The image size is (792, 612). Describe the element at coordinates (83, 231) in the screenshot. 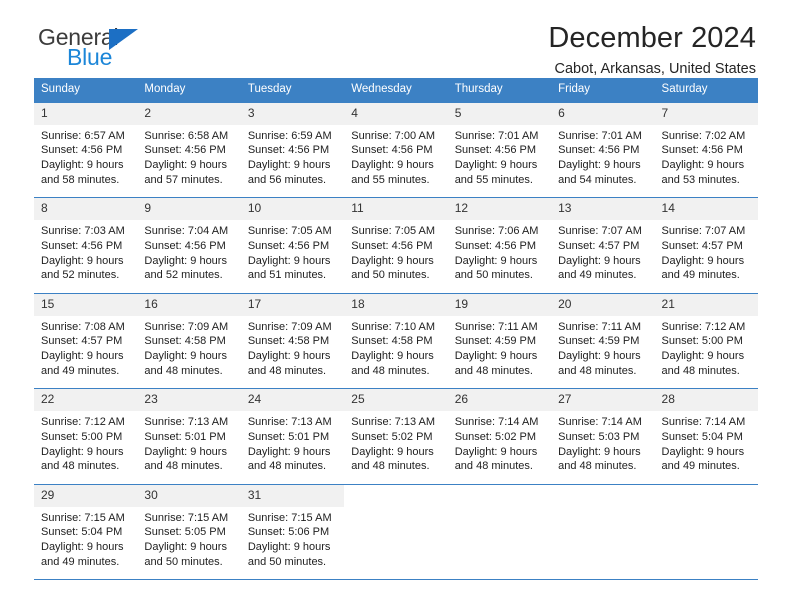

I see `sunrise-text: Sunrise: 7:03 AM` at that location.